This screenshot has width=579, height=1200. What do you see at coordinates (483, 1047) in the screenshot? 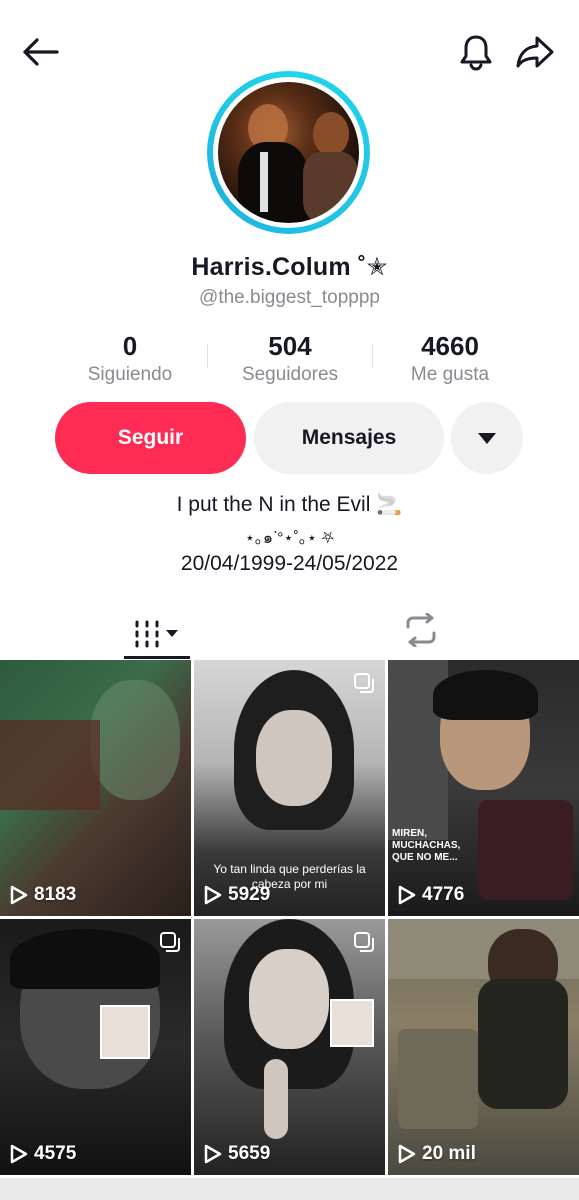
I see `video-tile: 20 mil` at bounding box center [483, 1047].